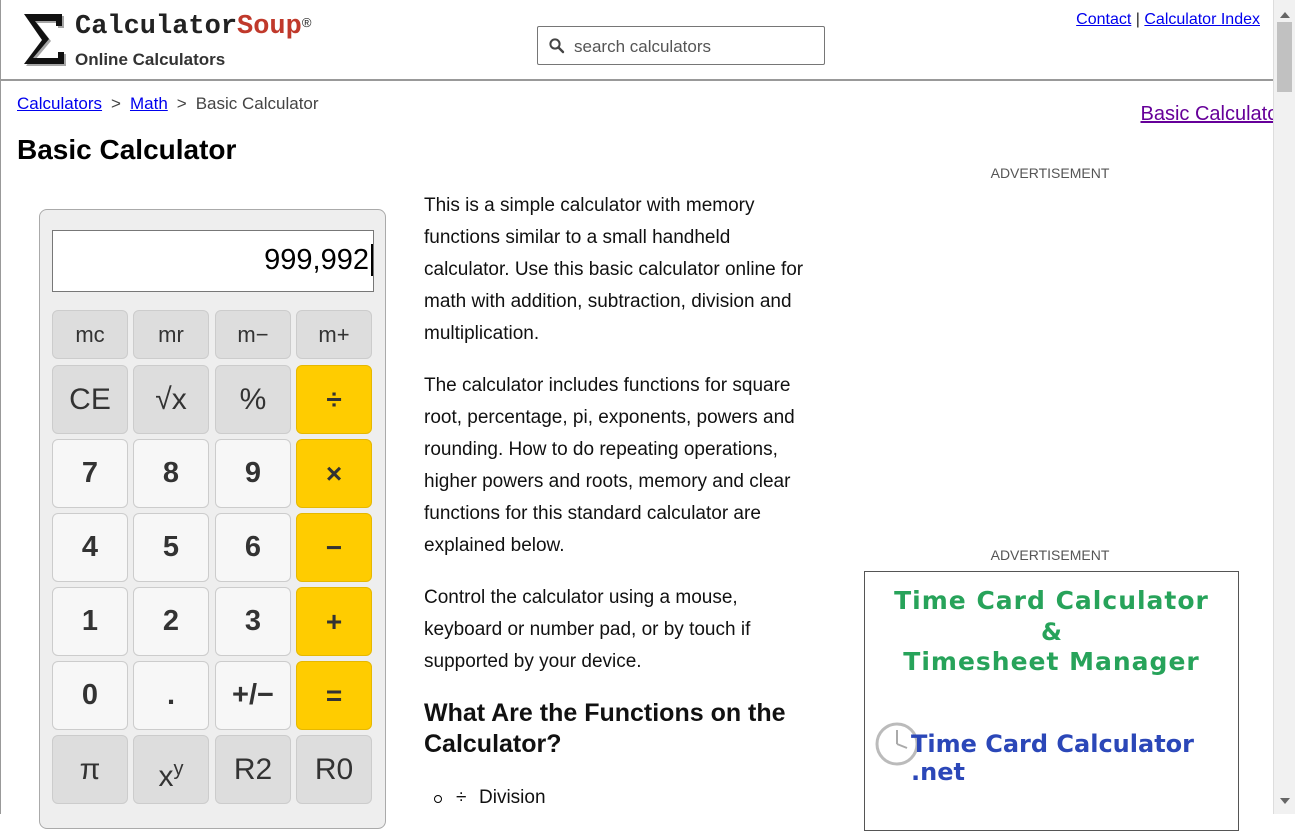 The width and height of the screenshot is (1295, 831). Describe the element at coordinates (626, 798) in the screenshot. I see `list-item: ÷ Division` at that location.